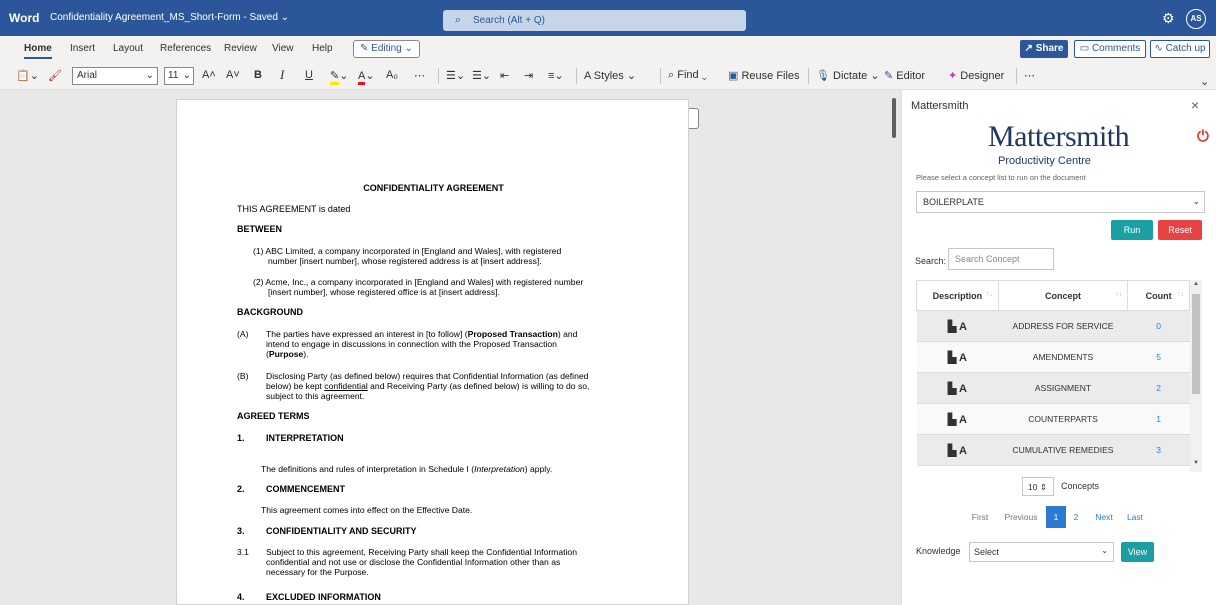  What do you see at coordinates (243, 552) in the screenshot?
I see `clause-3-1-number: 3.1` at bounding box center [243, 552].